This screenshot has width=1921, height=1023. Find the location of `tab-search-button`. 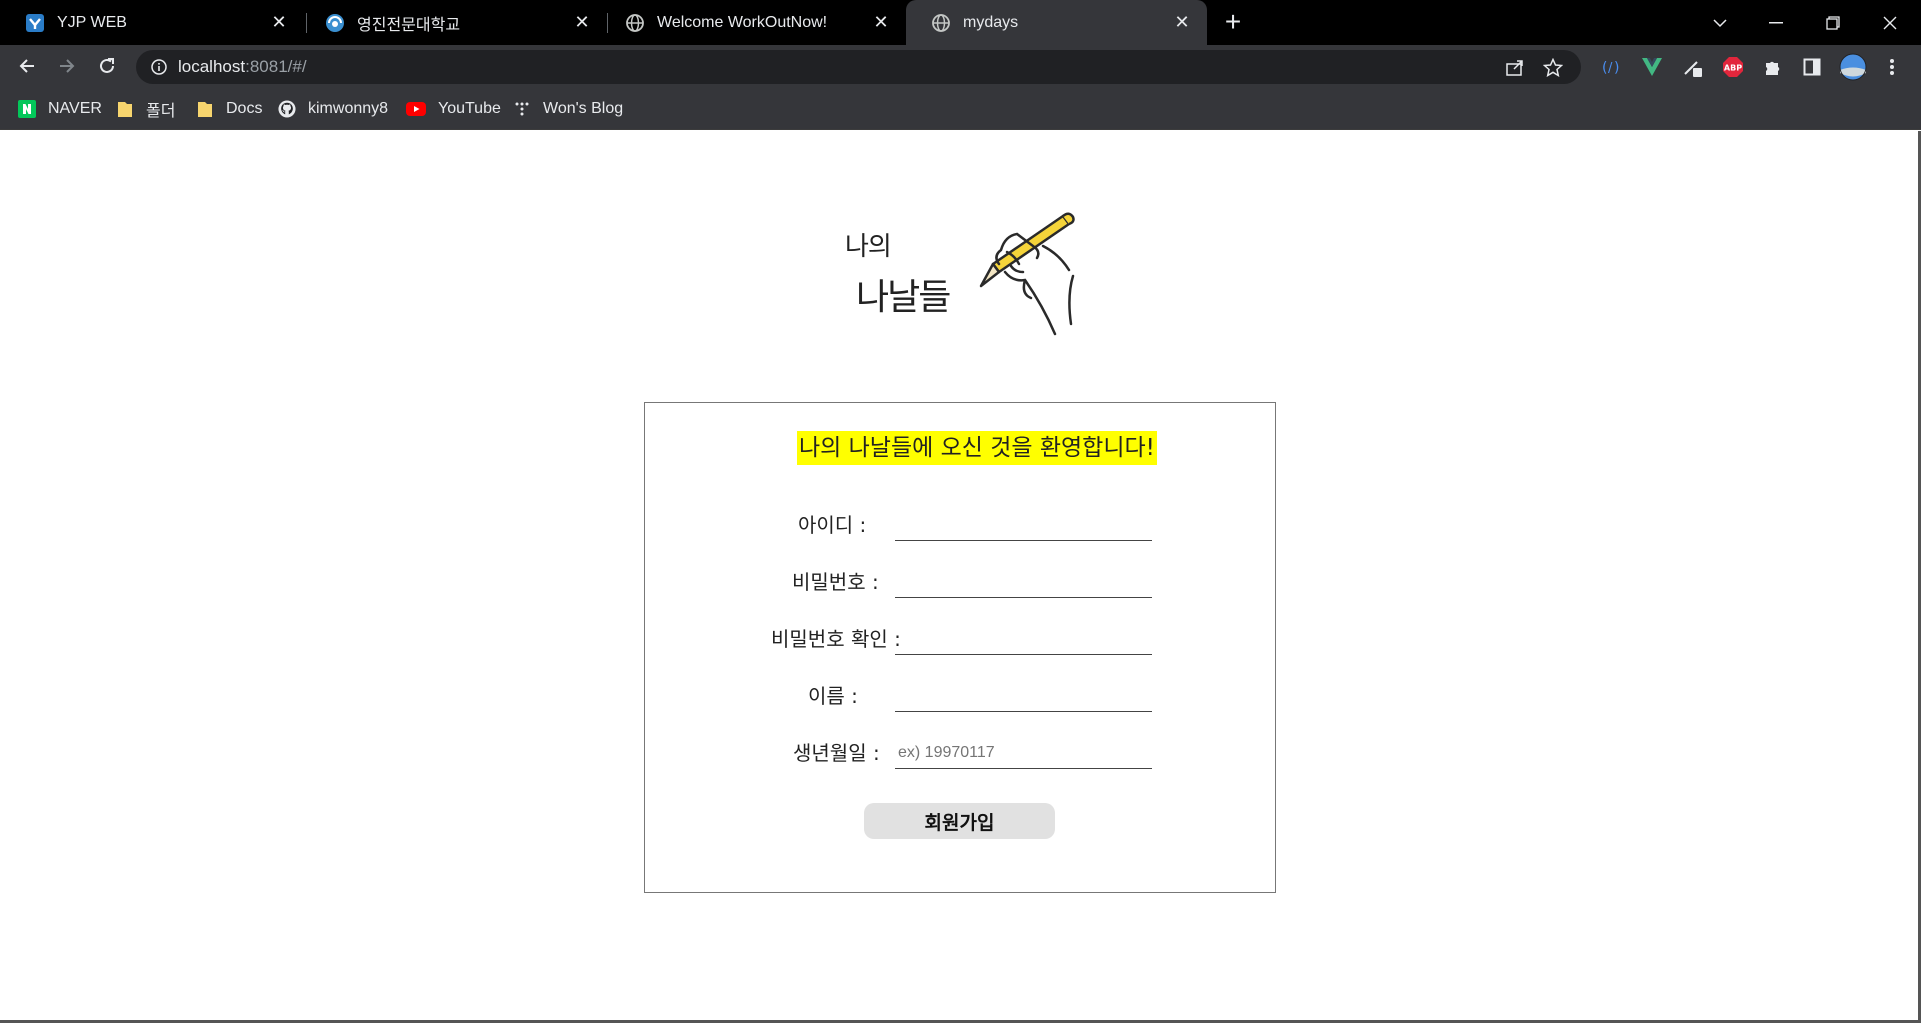

tab-search-button is located at coordinates (1720, 22).